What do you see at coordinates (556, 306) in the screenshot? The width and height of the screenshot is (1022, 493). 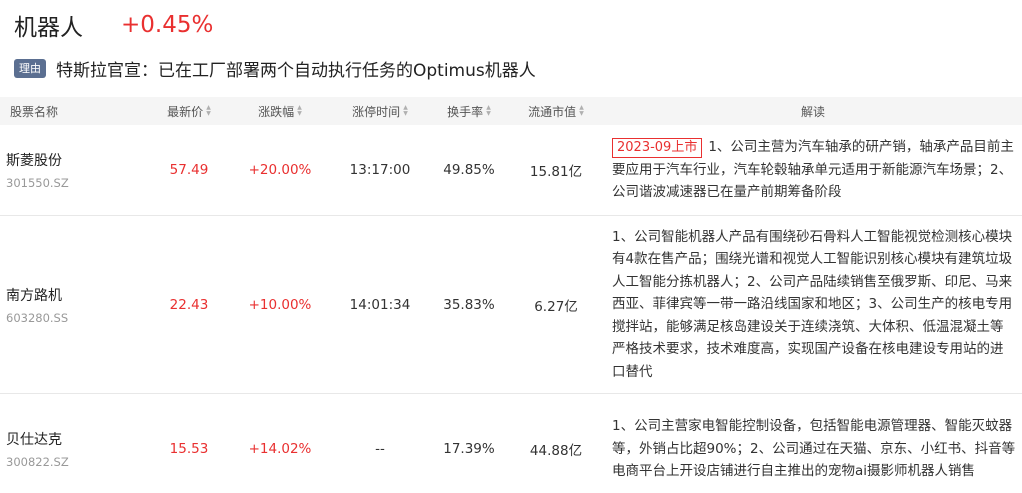 I see `market-cap-cell: 6.27亿` at bounding box center [556, 306].